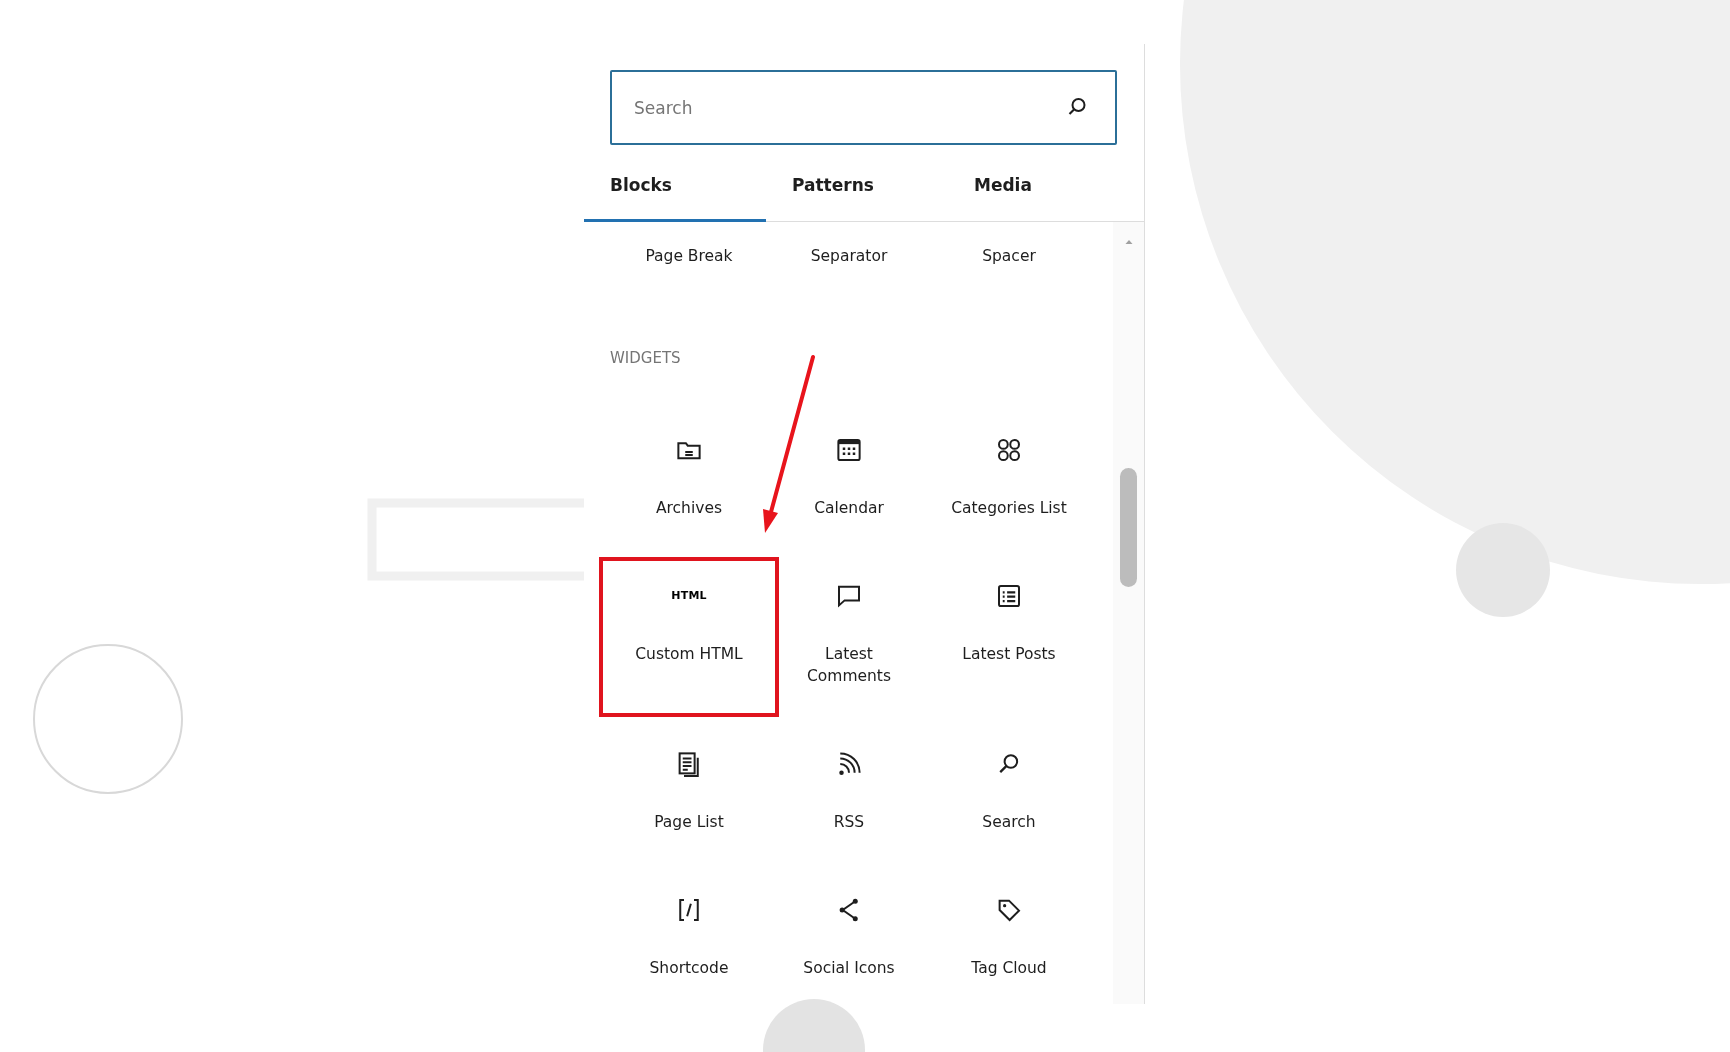 The image size is (1730, 1052). What do you see at coordinates (1009, 940) in the screenshot?
I see `block-item: Tag Cloud` at bounding box center [1009, 940].